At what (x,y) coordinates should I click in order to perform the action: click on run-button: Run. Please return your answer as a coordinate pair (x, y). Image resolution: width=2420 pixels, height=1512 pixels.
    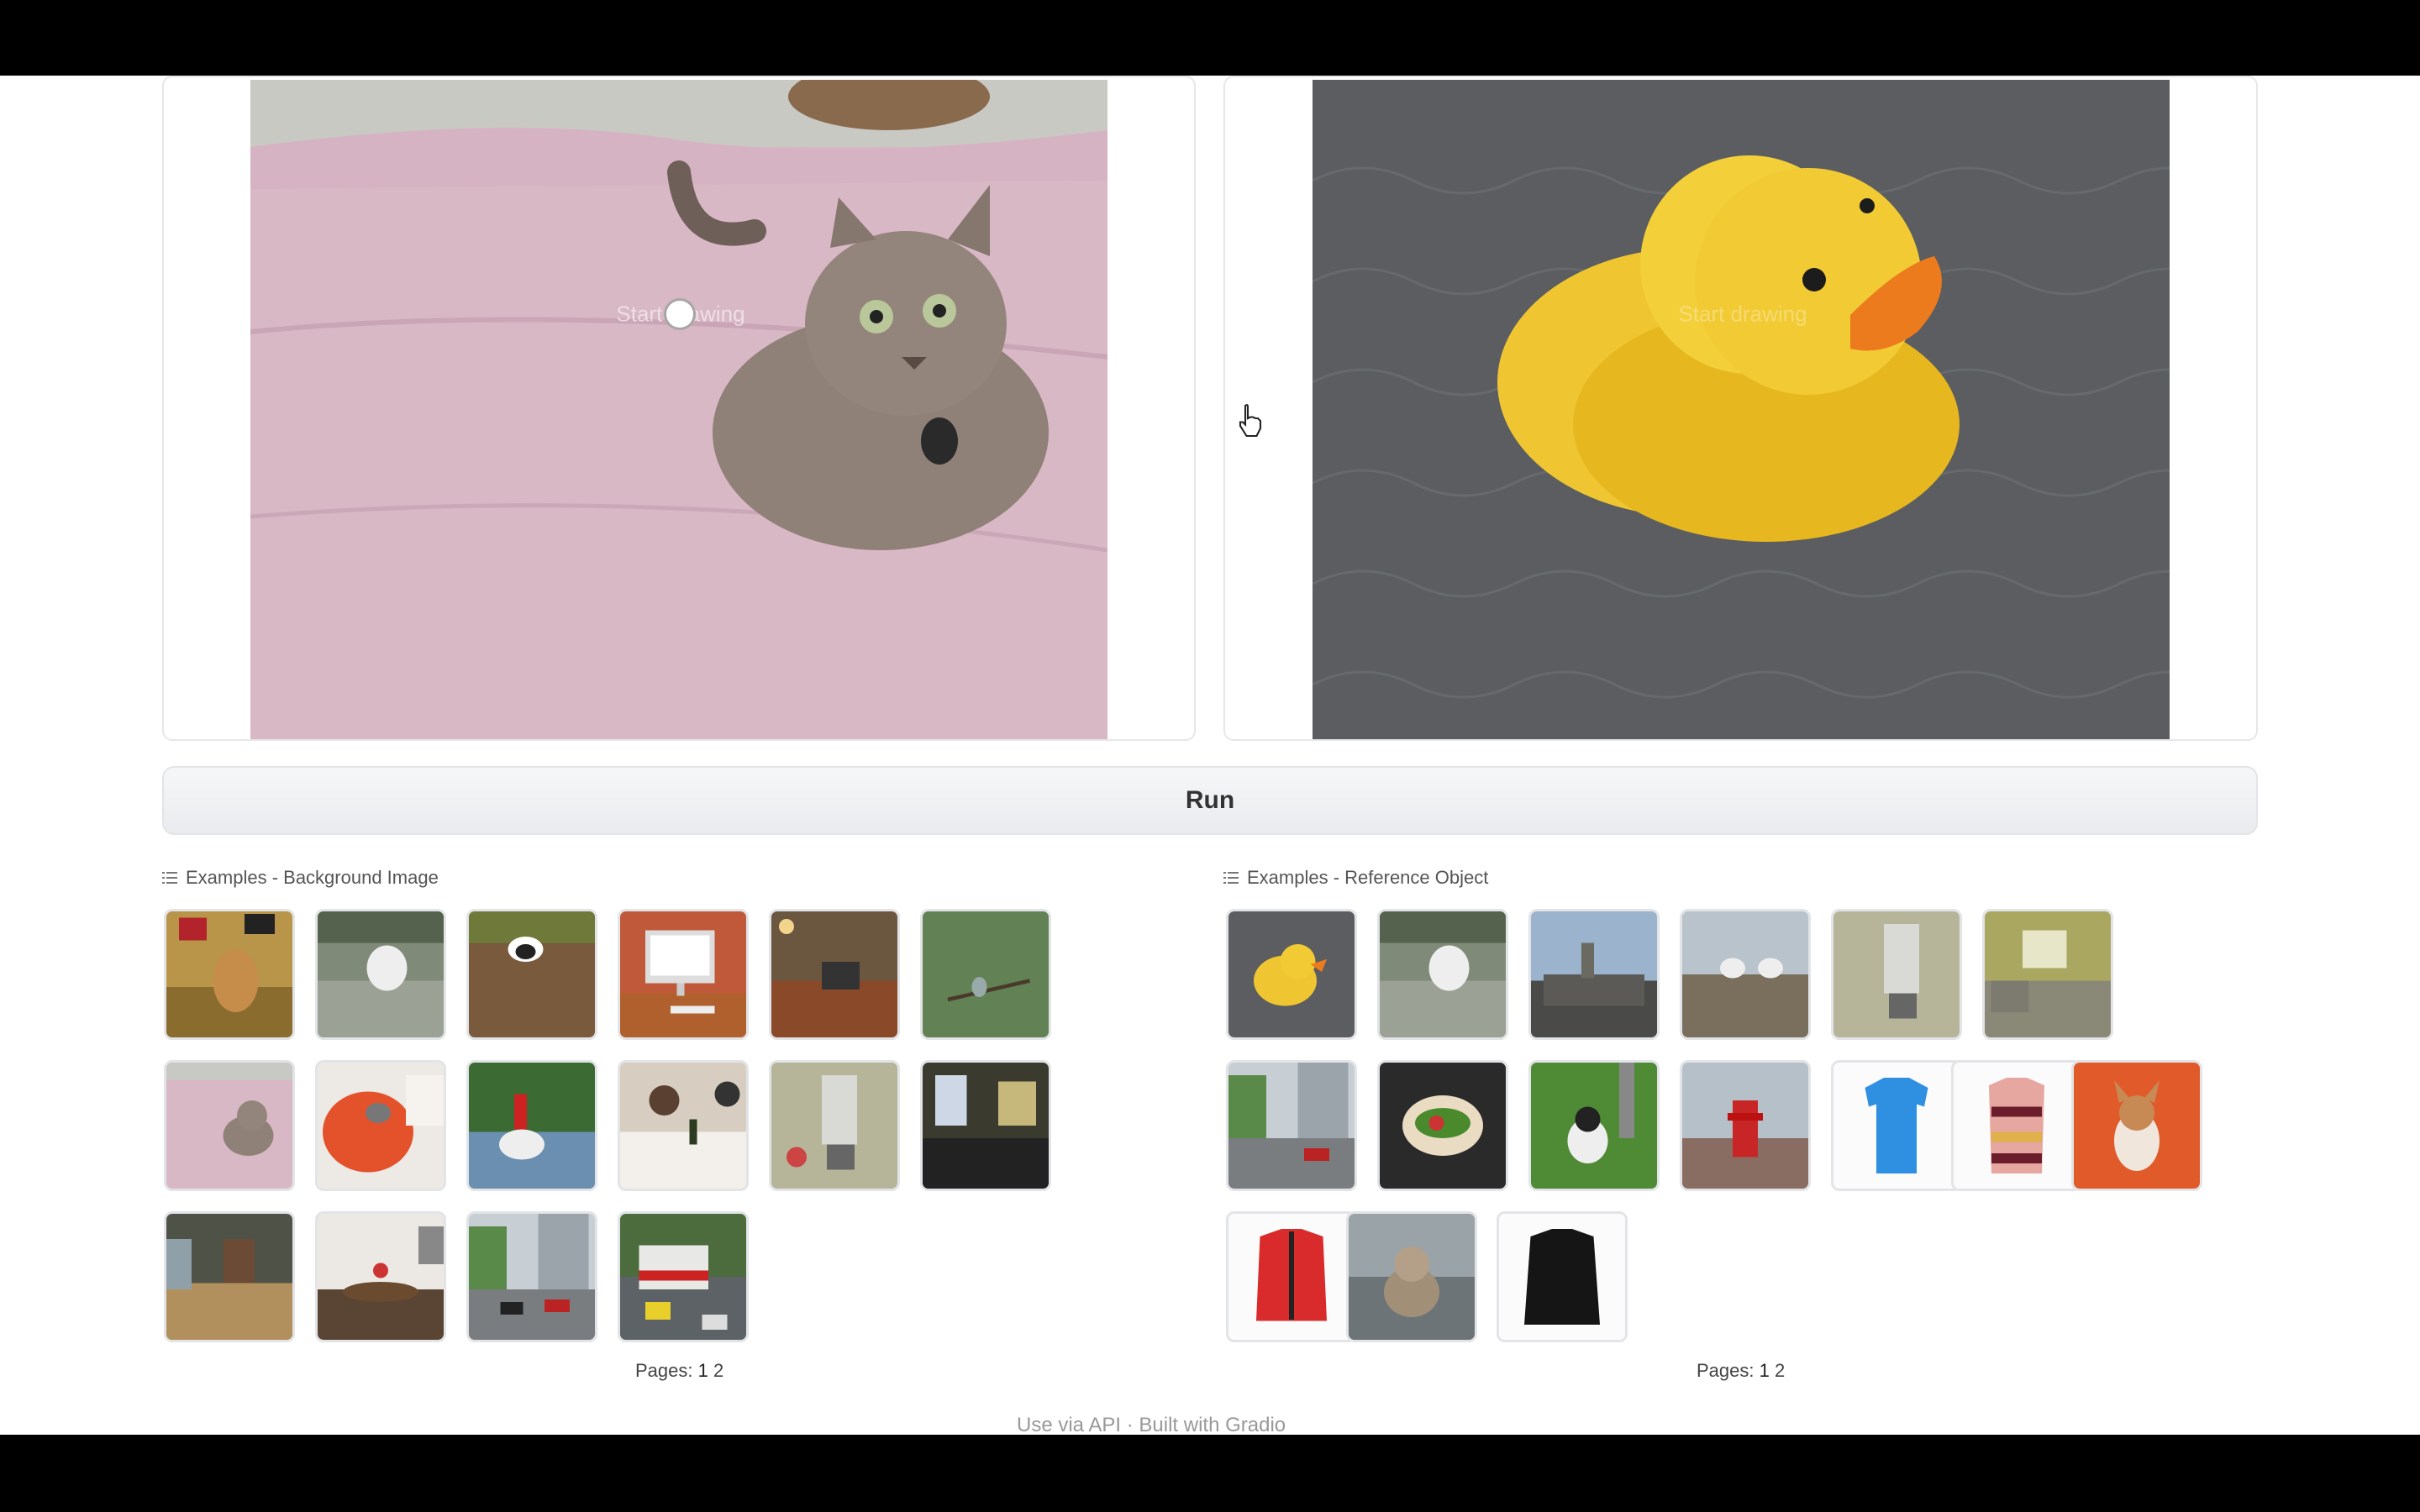
    Looking at the image, I should click on (1210, 800).